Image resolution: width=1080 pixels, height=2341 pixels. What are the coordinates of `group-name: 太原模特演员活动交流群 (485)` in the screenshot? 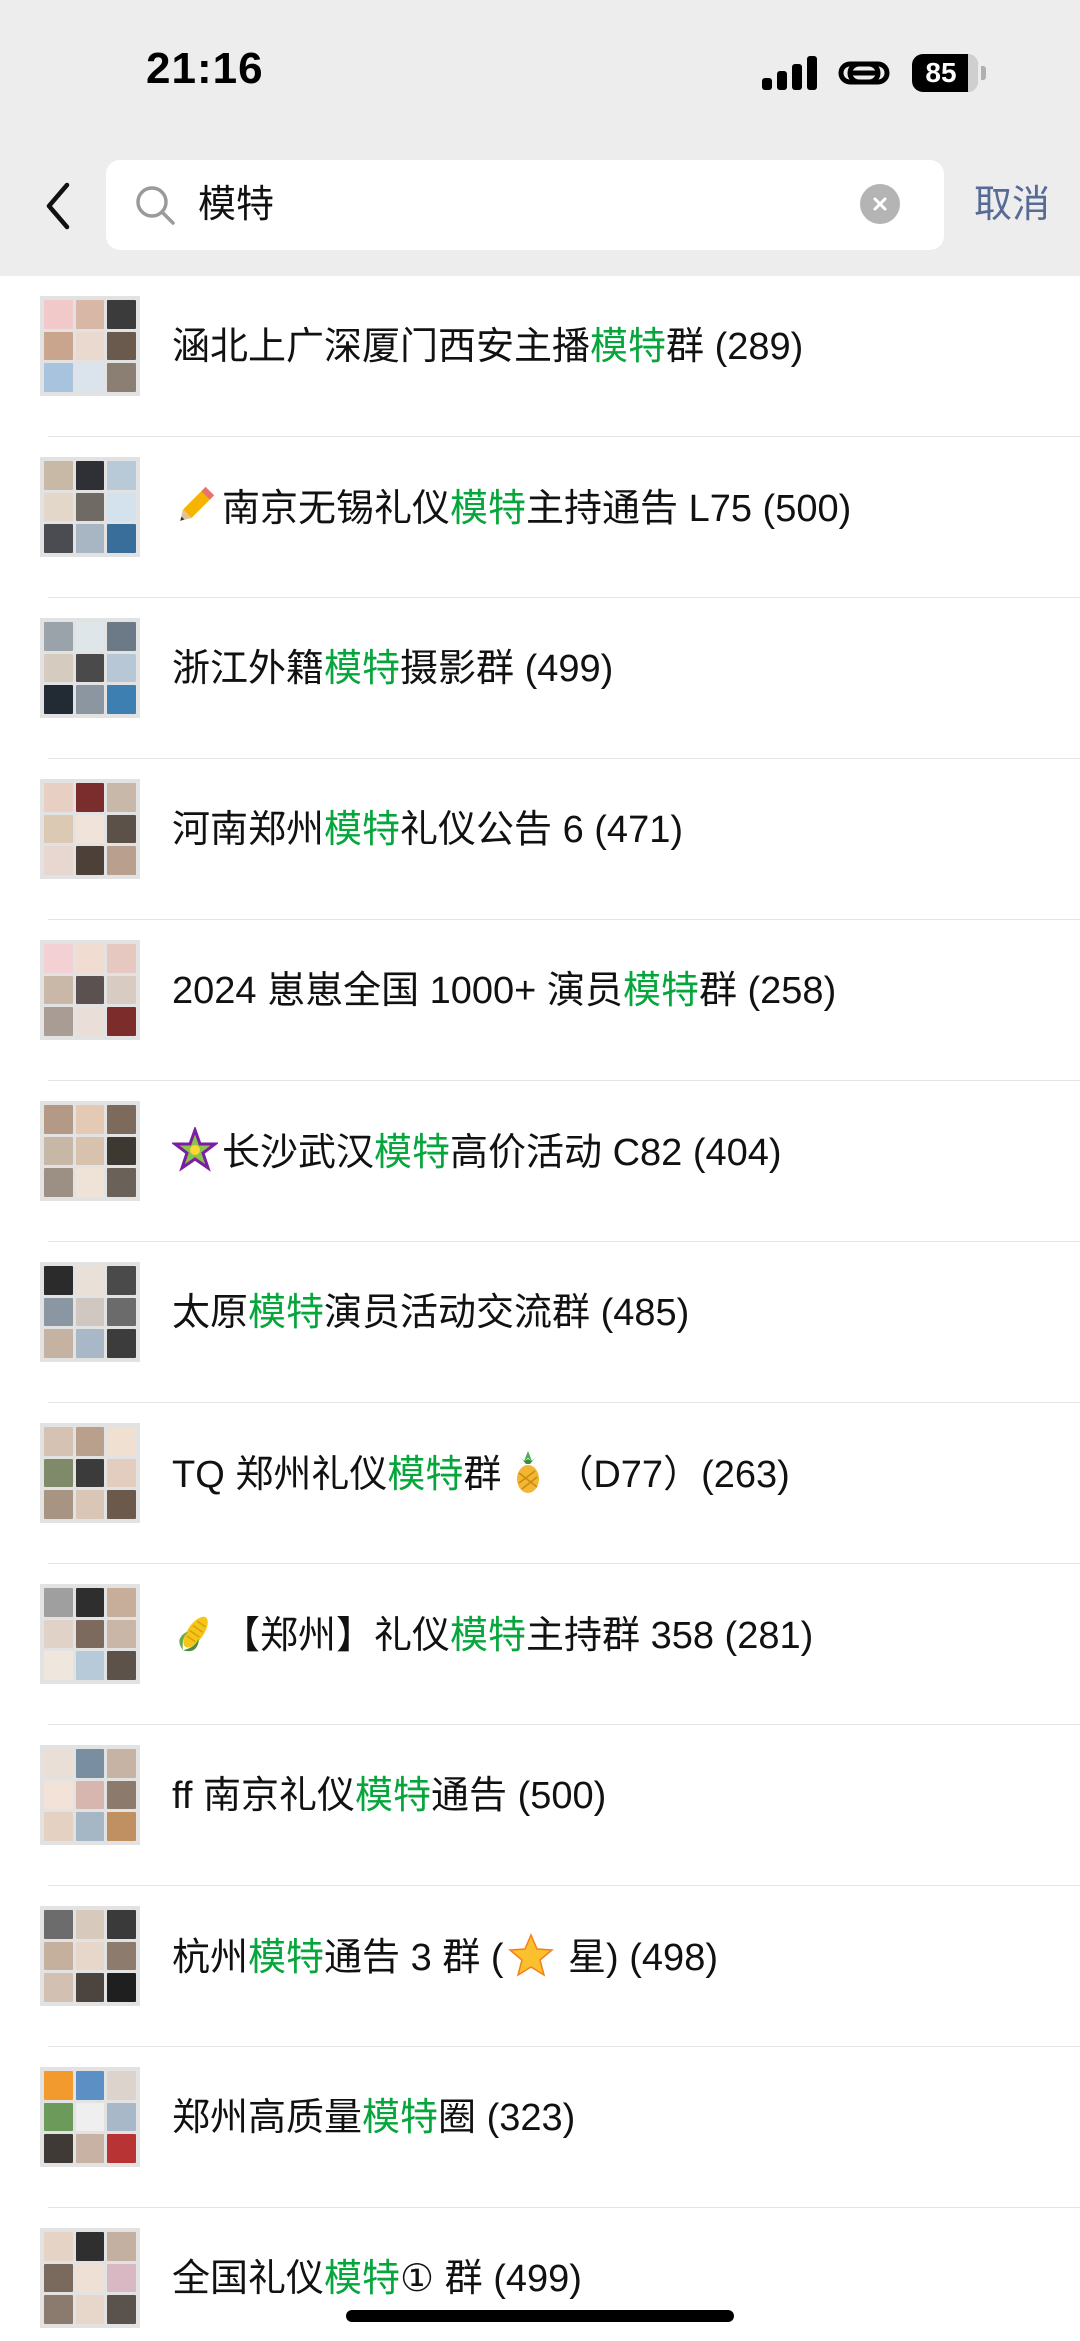 It's located at (430, 1313).